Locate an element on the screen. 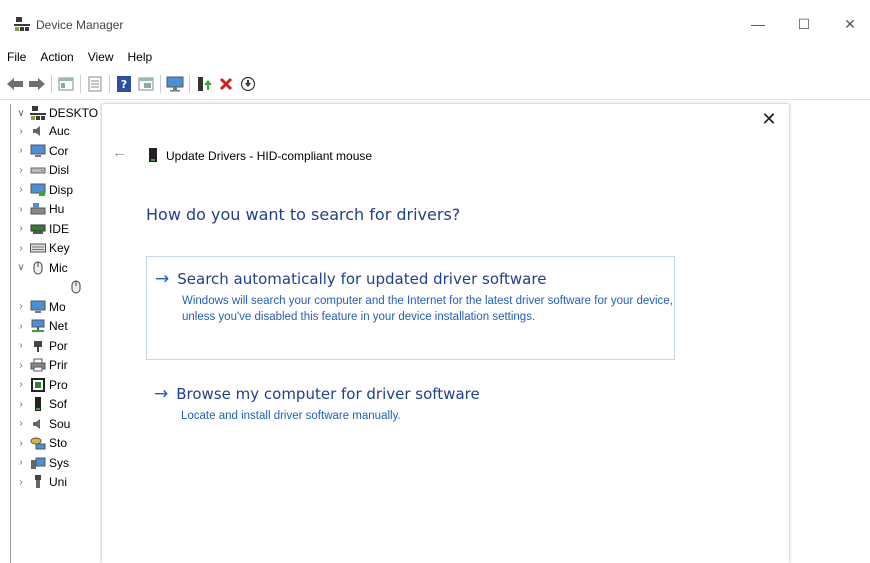 The image size is (870, 563). tree-item: › Key is located at coordinates (42, 248).